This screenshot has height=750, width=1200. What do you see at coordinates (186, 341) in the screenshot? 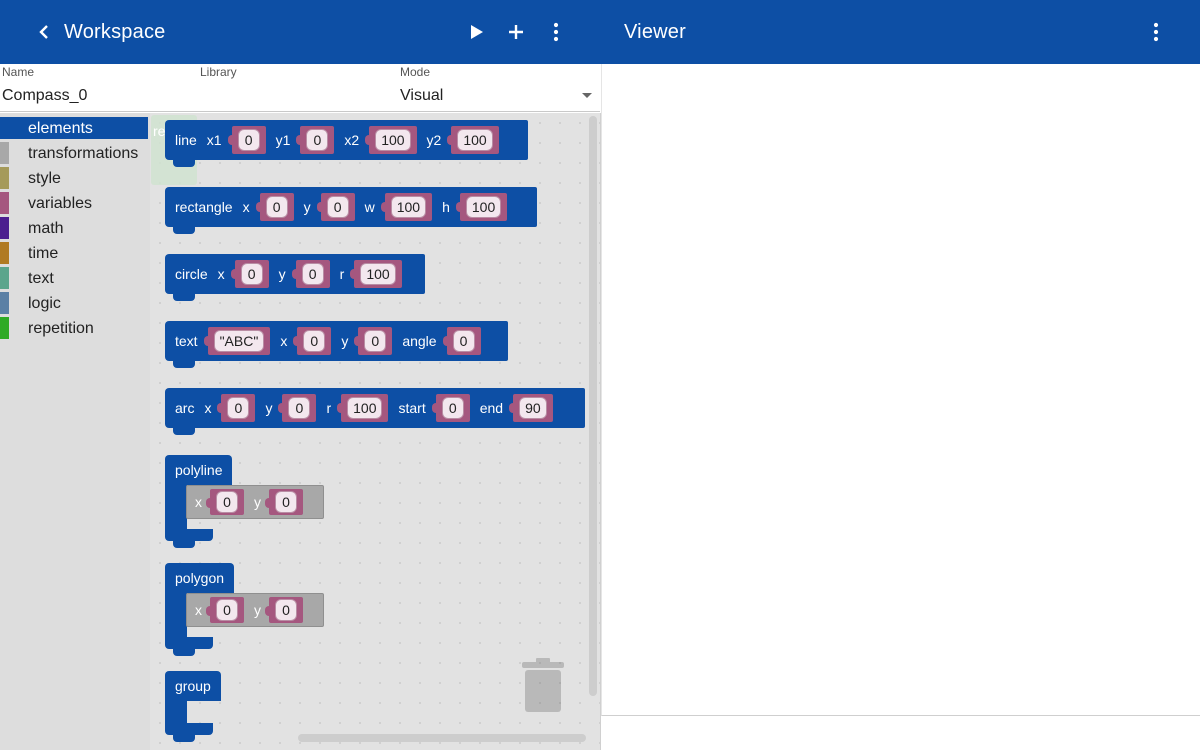
I see `block-keyword: text` at bounding box center [186, 341].